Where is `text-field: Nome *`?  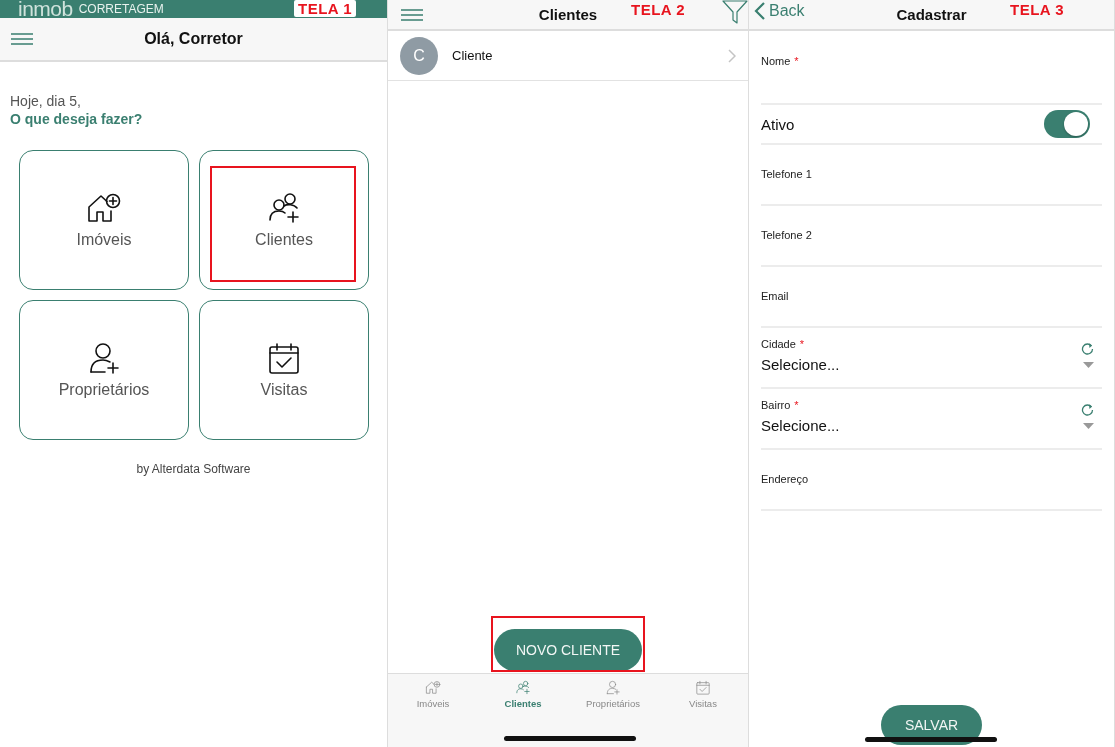
text-field: Nome * is located at coordinates (931, 68).